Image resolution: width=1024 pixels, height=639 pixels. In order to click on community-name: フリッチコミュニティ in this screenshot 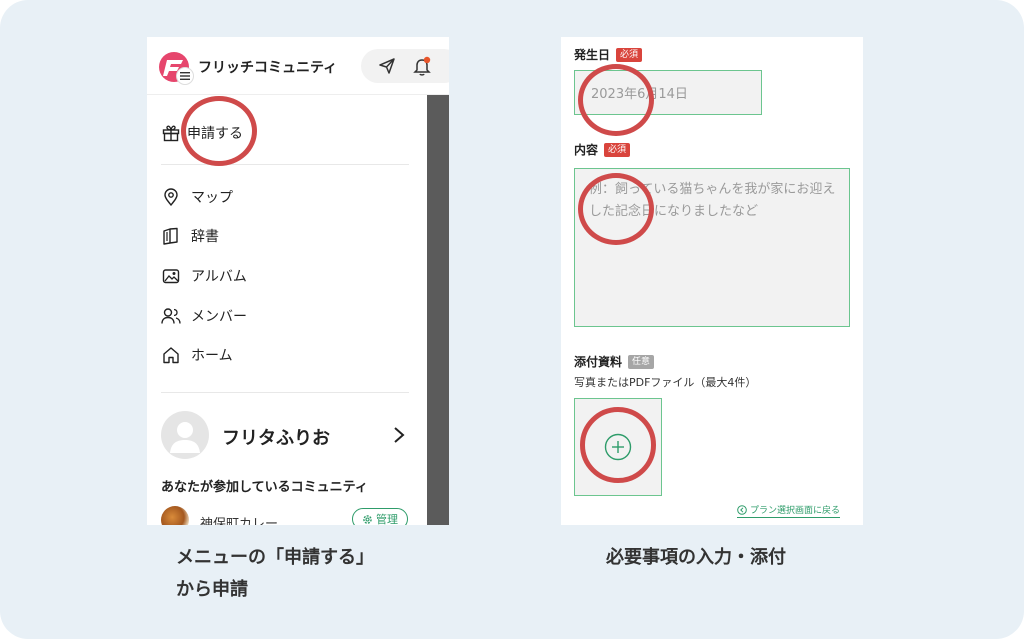, I will do `click(268, 68)`.